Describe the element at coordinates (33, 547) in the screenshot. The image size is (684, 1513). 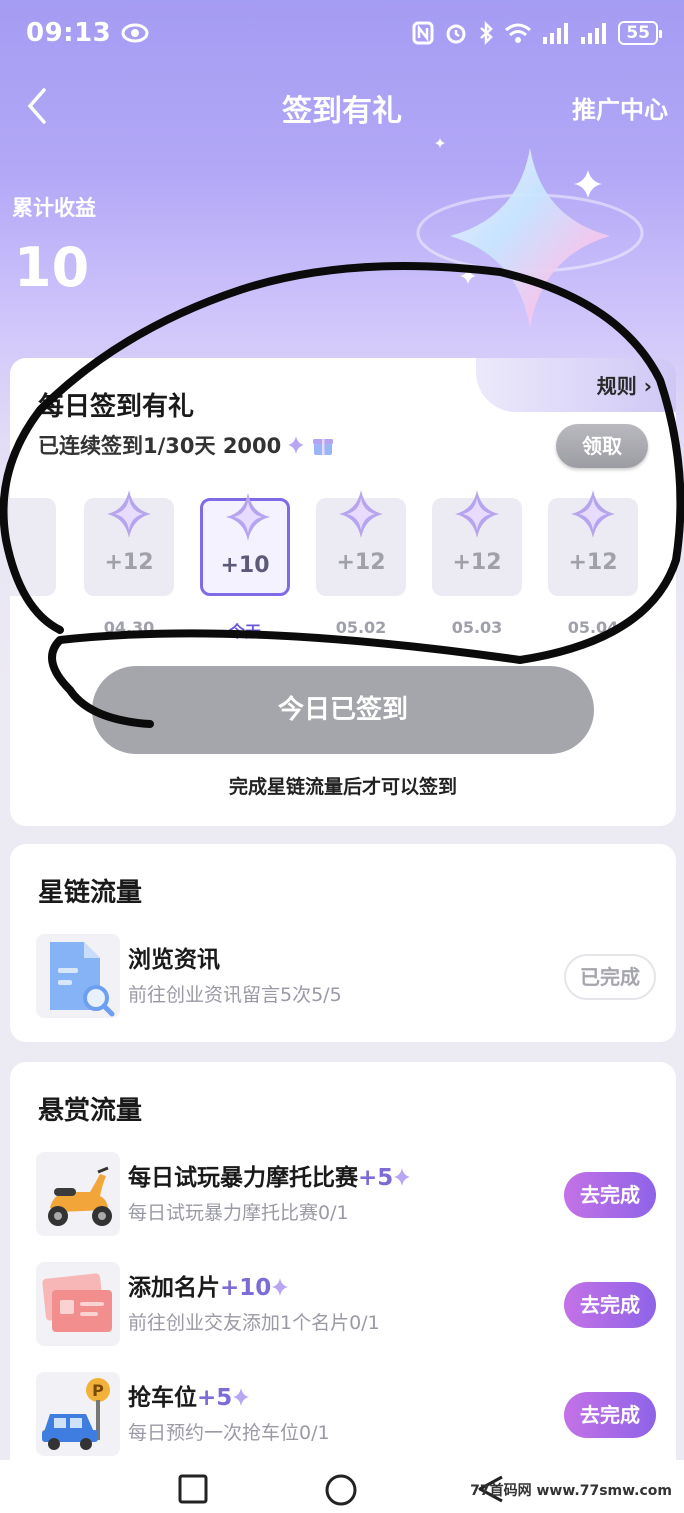
I see `day-partial` at that location.